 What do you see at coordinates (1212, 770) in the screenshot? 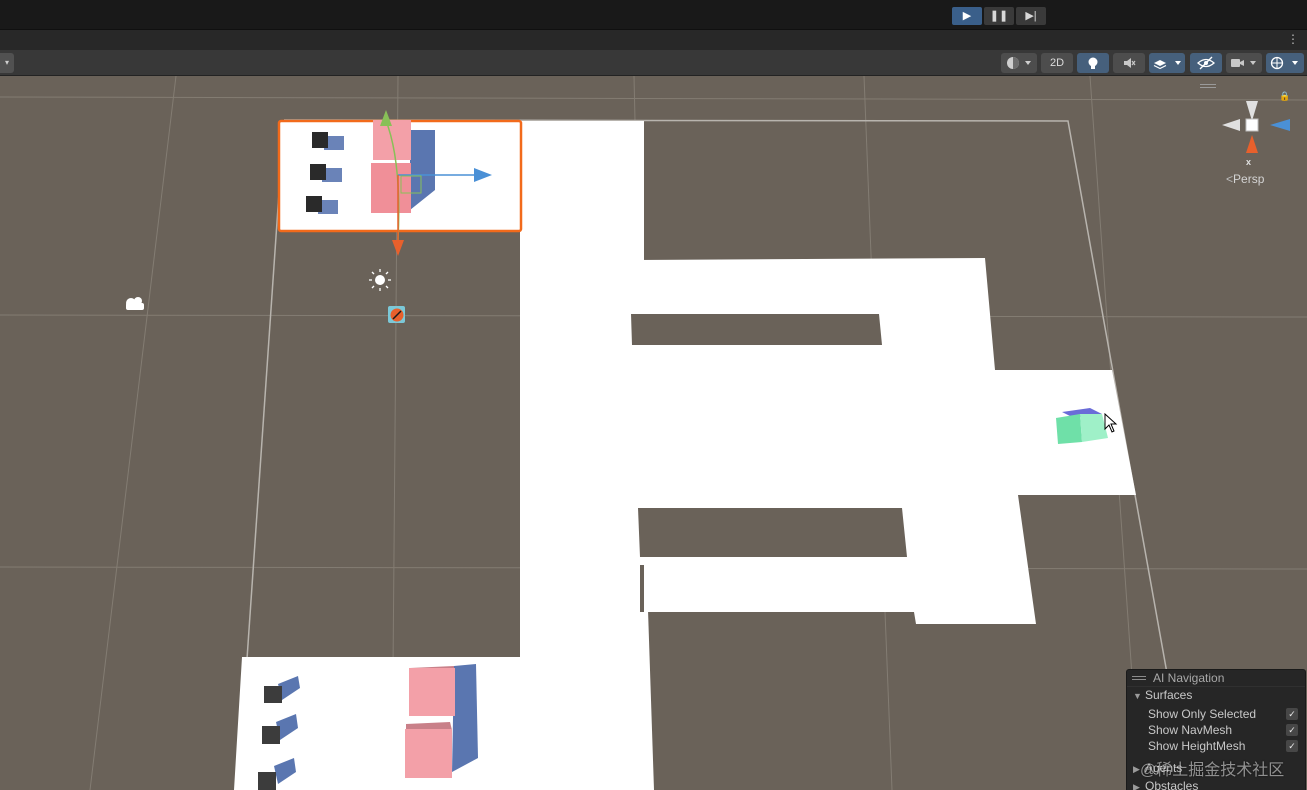
I see `watermark-text: @稀土掘金技术社区` at bounding box center [1212, 770].